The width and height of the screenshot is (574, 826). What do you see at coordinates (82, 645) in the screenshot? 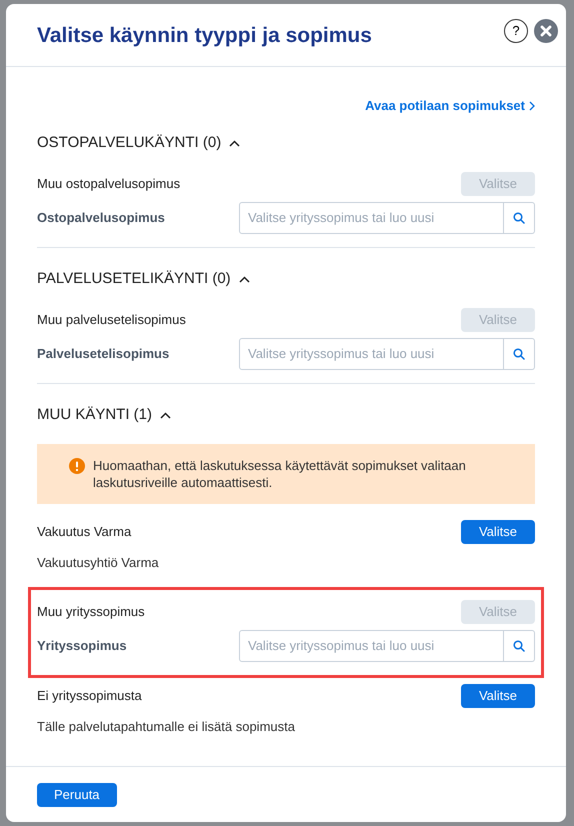
I see `field-label: Yrityssopimus` at bounding box center [82, 645].